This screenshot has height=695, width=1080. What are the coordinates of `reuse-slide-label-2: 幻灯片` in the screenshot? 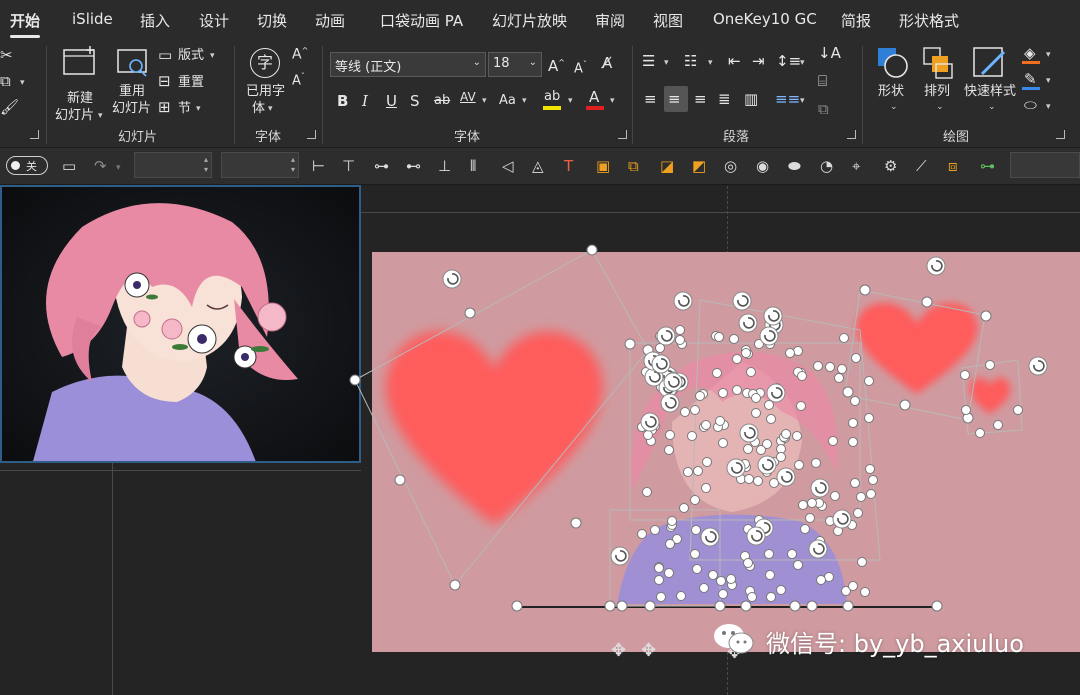 It's located at (131, 108).